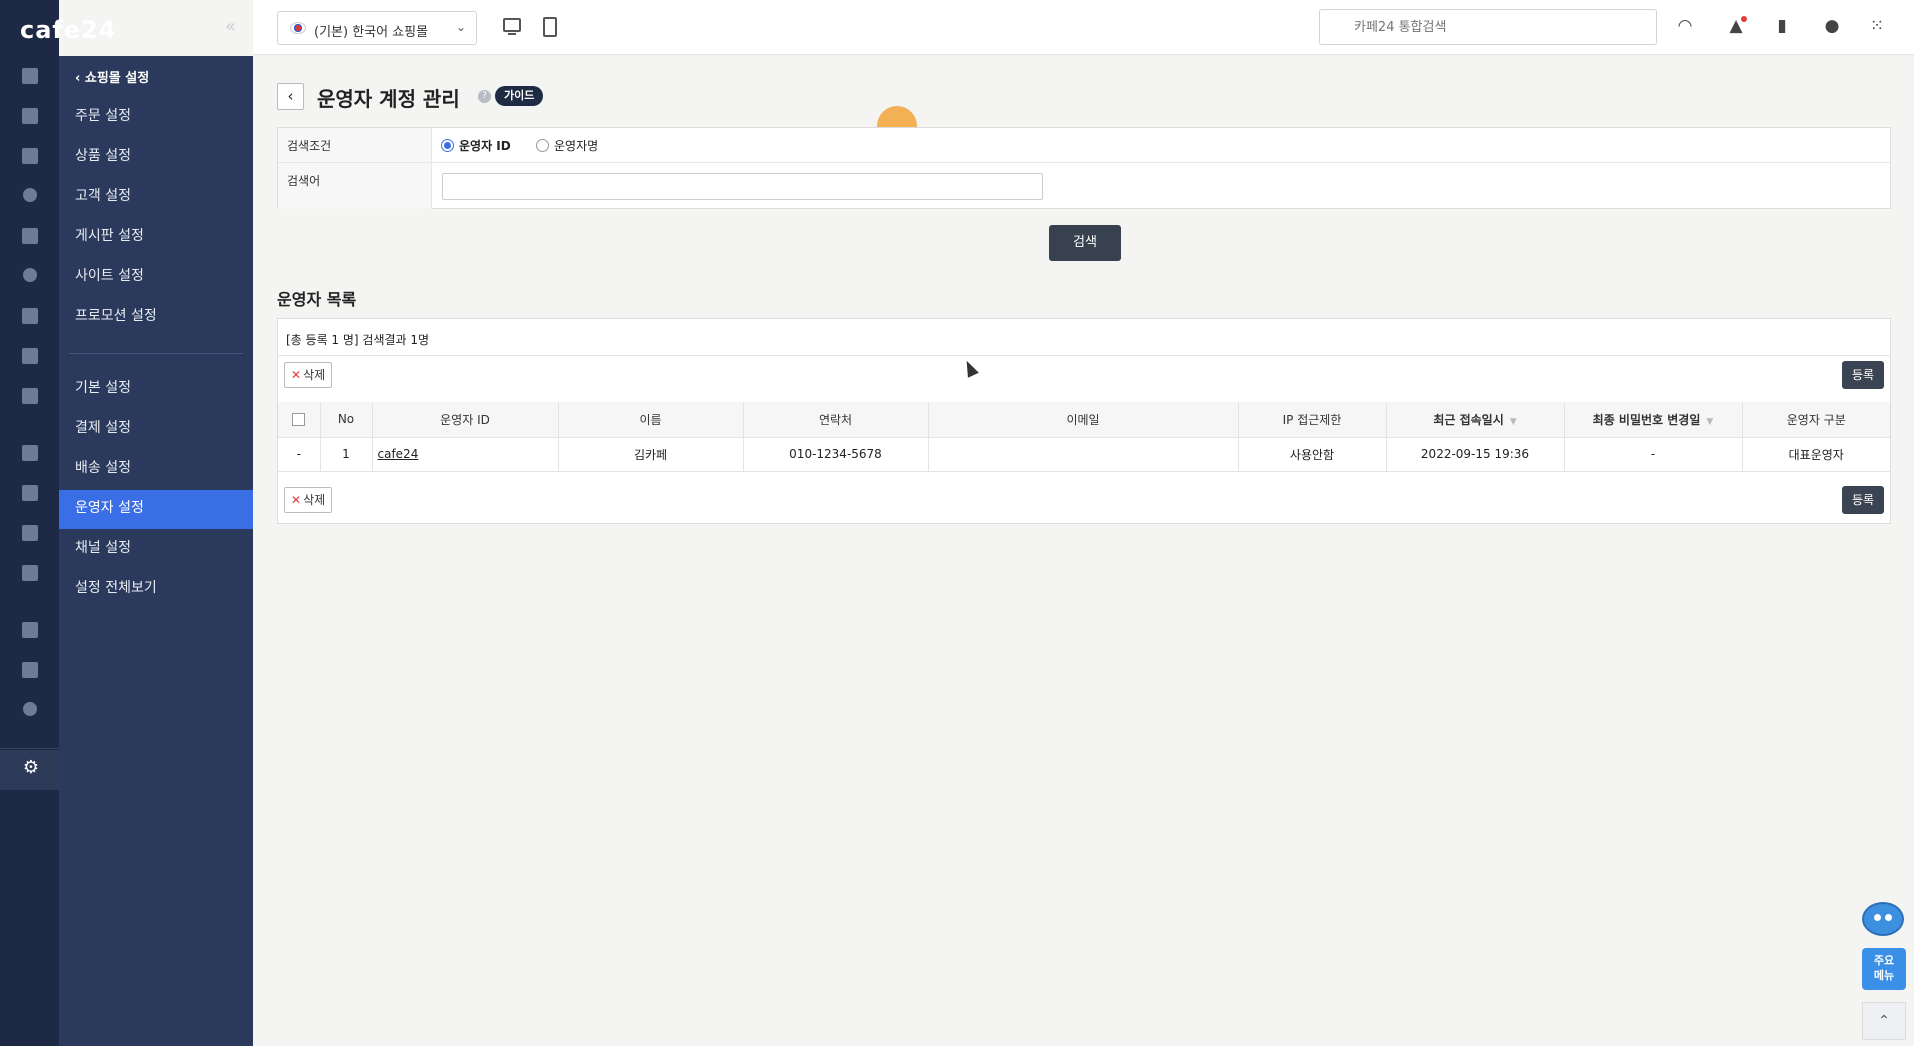  What do you see at coordinates (355, 145) in the screenshot?
I see `search-condition-label: 검색조건` at bounding box center [355, 145].